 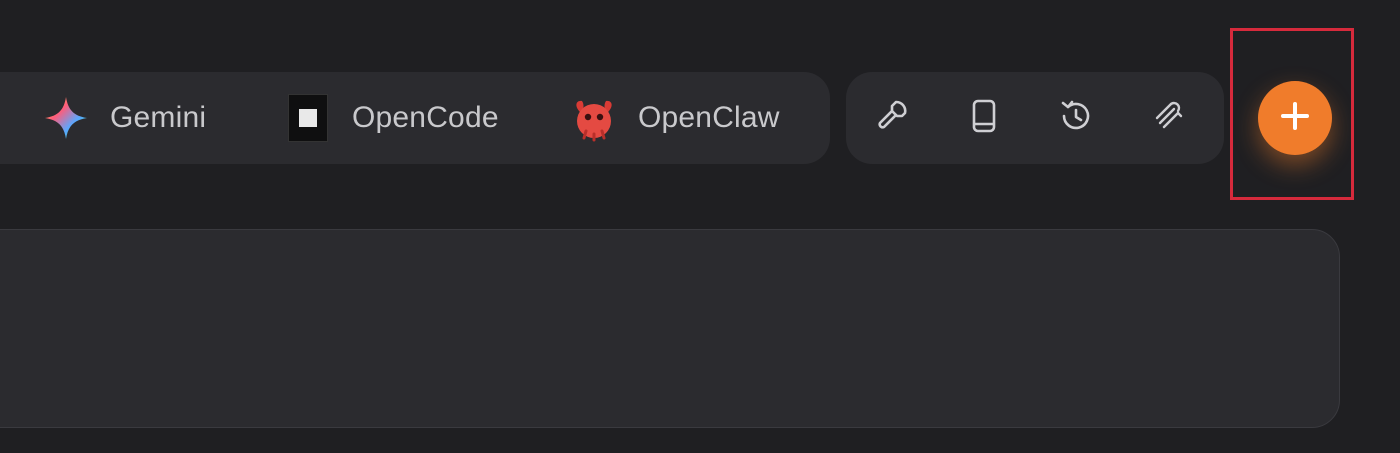 I want to click on book-icon, so click(x=984, y=118).